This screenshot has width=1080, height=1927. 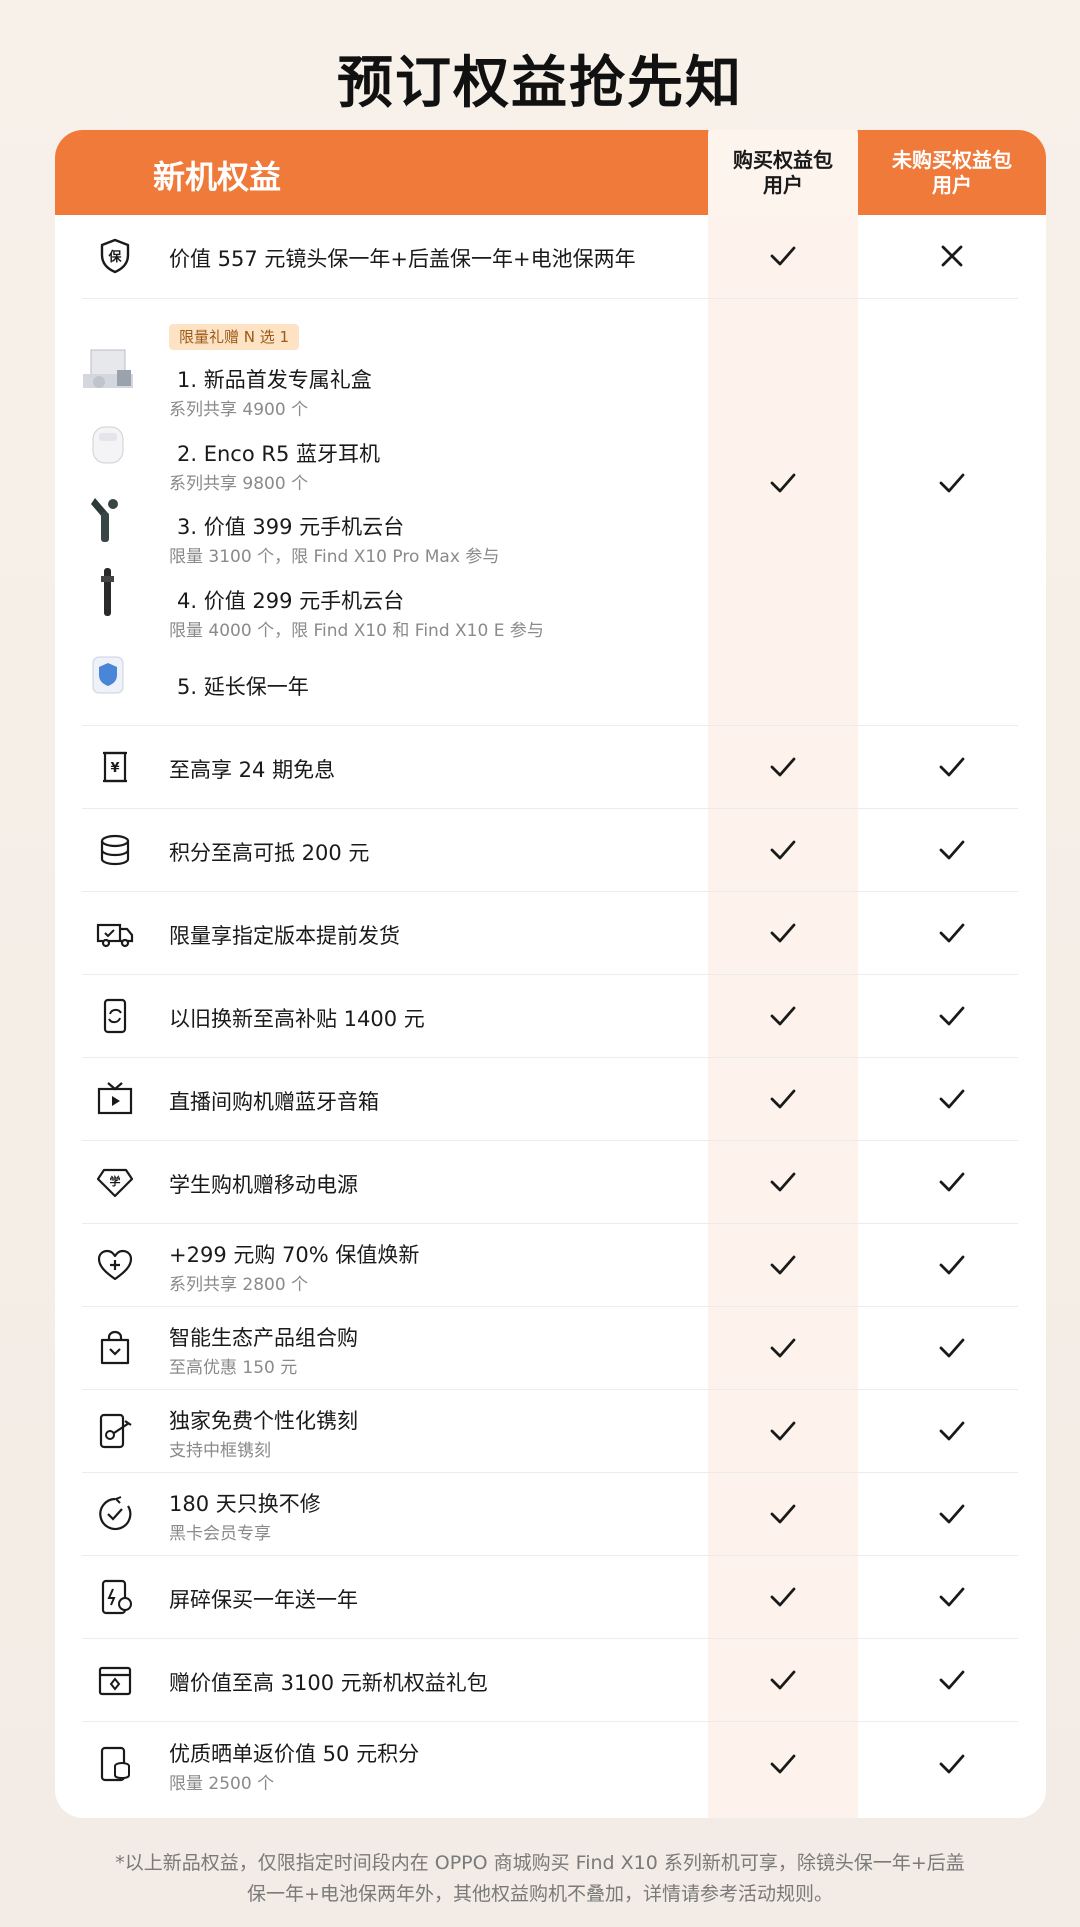 I want to click on table-row: 赠价值至高 3100 元新机权益礼包, so click(x=550, y=1680).